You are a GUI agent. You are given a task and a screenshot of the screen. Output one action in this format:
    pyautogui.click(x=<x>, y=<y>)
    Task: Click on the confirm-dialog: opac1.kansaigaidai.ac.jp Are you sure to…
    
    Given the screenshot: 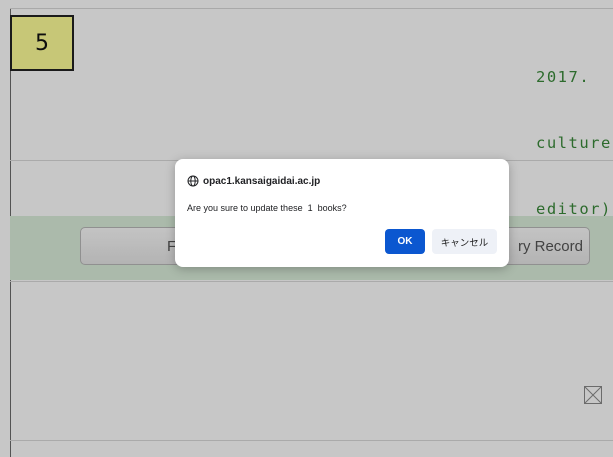 What is the action you would take?
    pyautogui.click(x=342, y=213)
    